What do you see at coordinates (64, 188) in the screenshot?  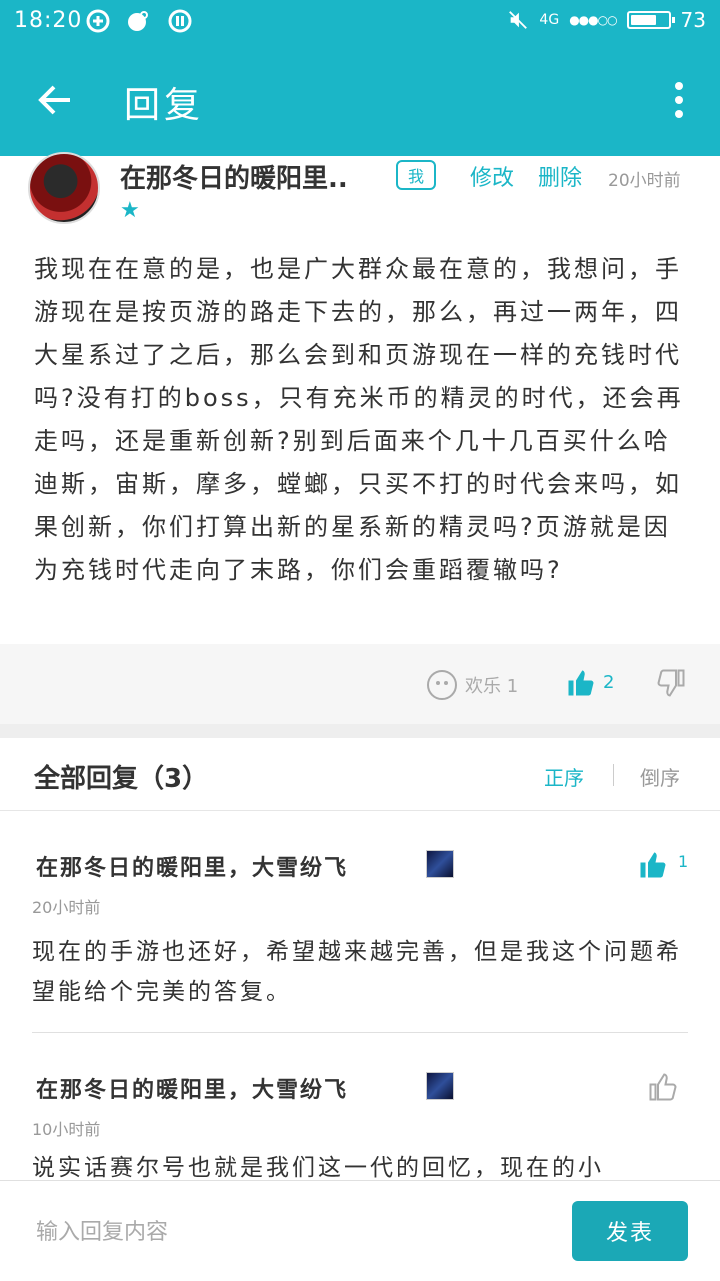 I see `avatar` at bounding box center [64, 188].